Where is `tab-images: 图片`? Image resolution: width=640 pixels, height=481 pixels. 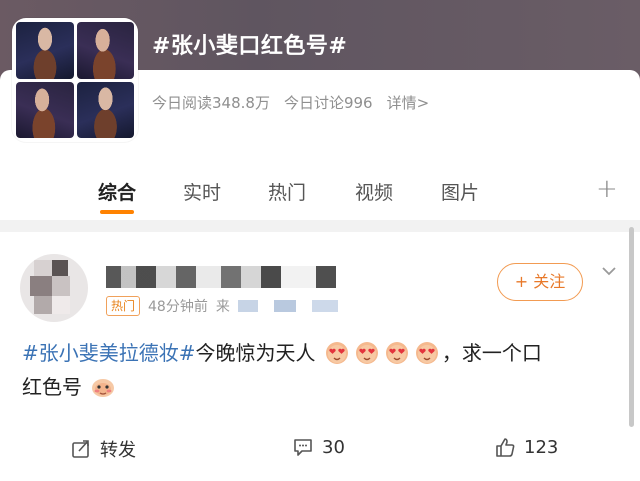 tab-images: 图片 is located at coordinates (460, 191).